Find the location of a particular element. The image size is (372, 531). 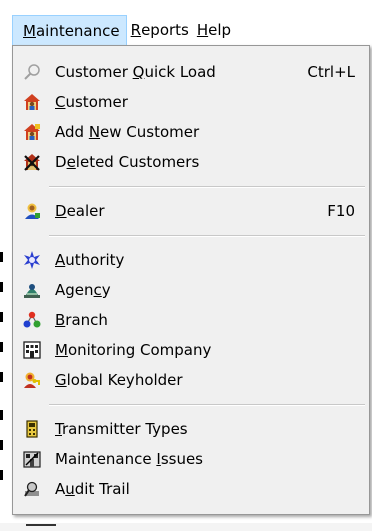

keyholder-icon is located at coordinates (32, 380).